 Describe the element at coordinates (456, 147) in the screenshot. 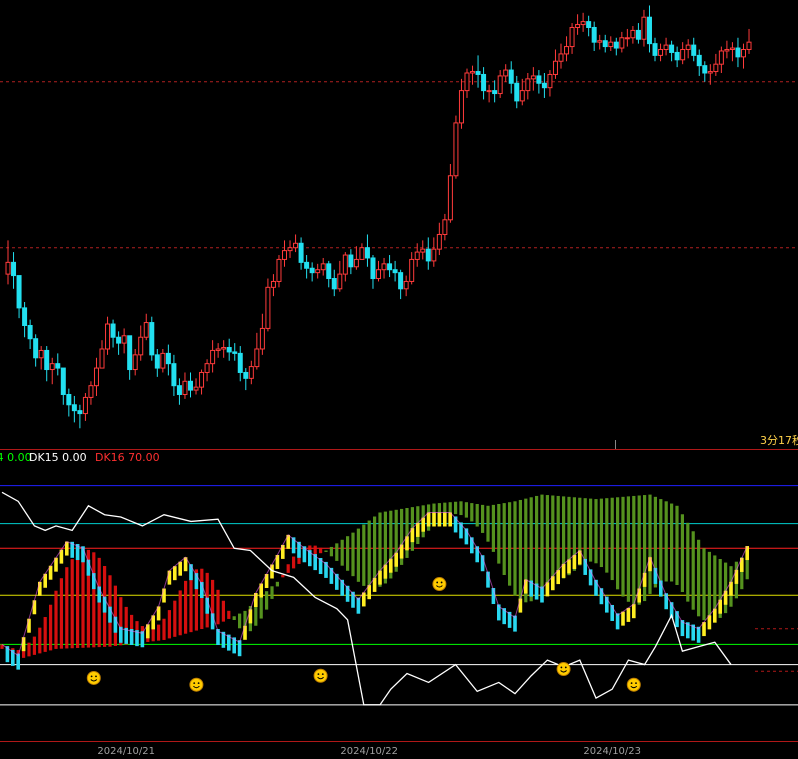

I see `candle` at that location.